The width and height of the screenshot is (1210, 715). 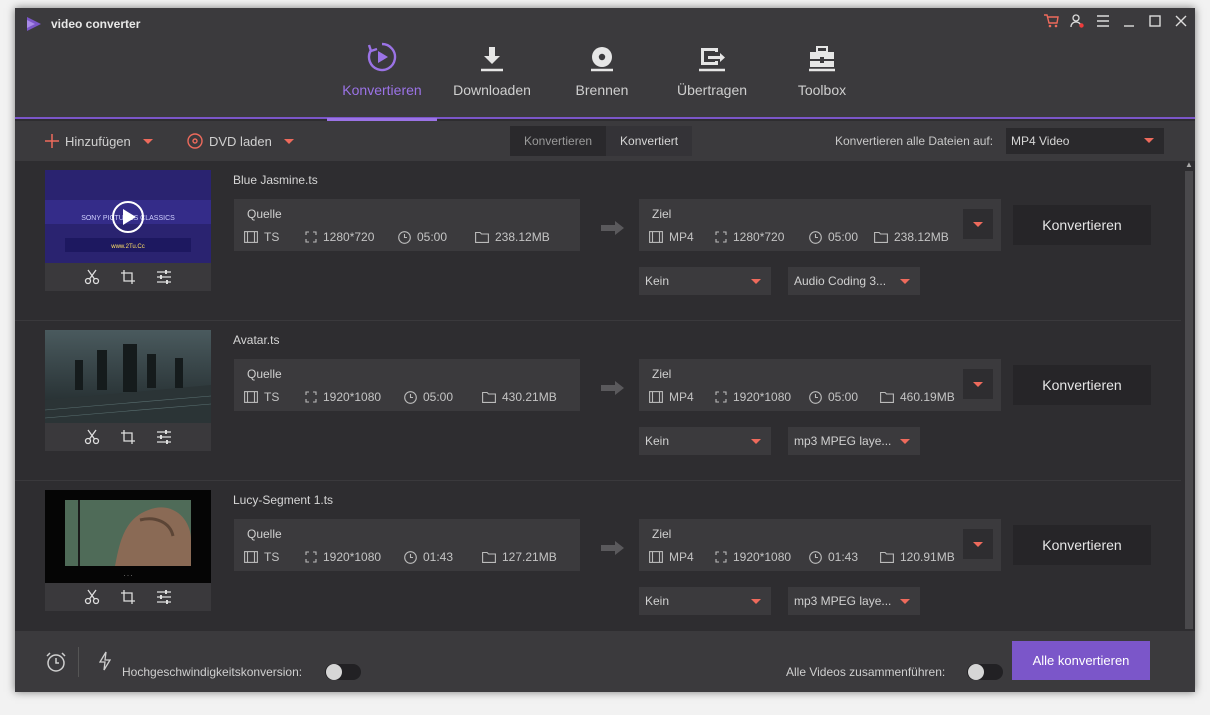 I want to click on tab-konvertieren: Konvertieren, so click(x=382, y=77).